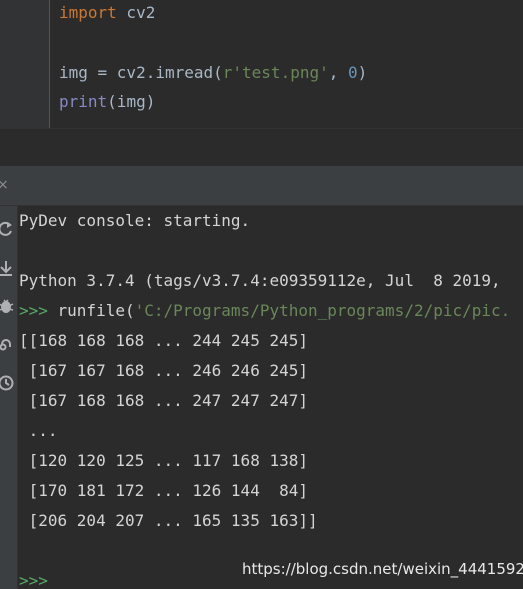  I want to click on import-keyword: import, so click(88, 12).